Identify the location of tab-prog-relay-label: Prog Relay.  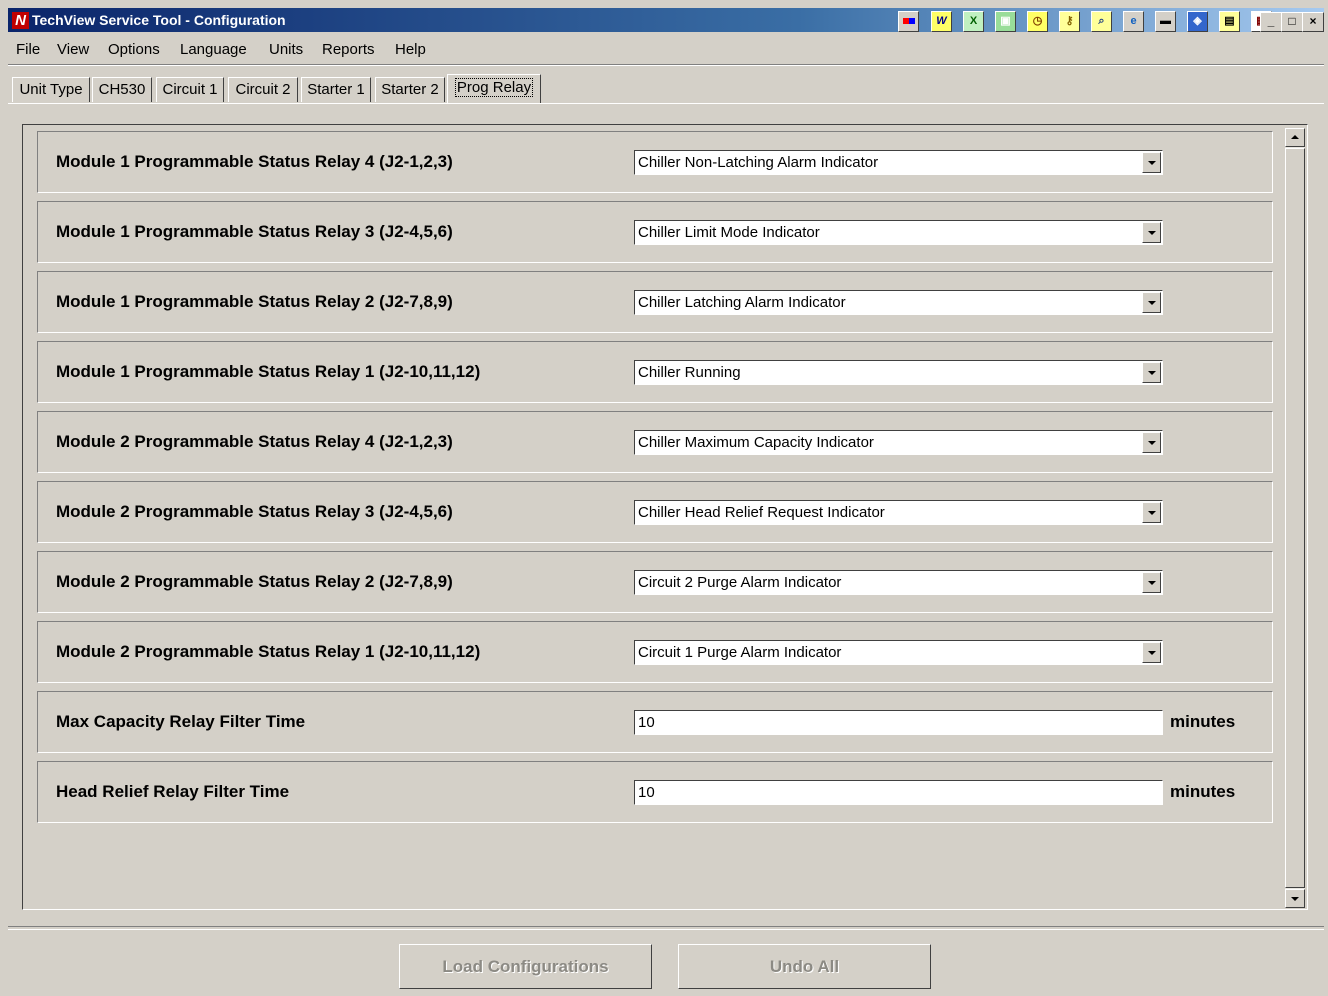
(494, 87).